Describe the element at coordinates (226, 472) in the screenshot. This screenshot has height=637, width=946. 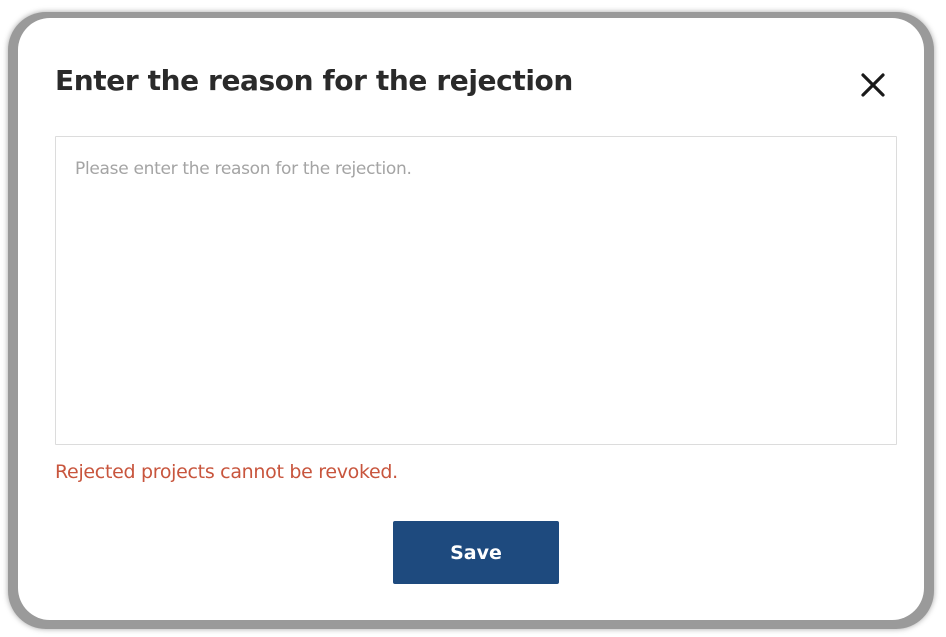
I see `irreversible-warning-text: Rejected projects cannot be revoked.` at that location.